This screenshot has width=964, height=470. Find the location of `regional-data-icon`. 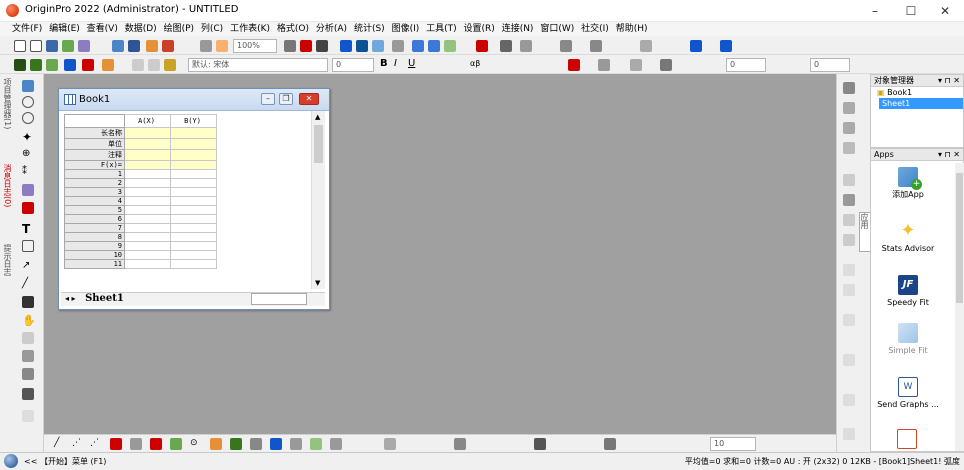

regional-data-icon is located at coordinates (28, 190).